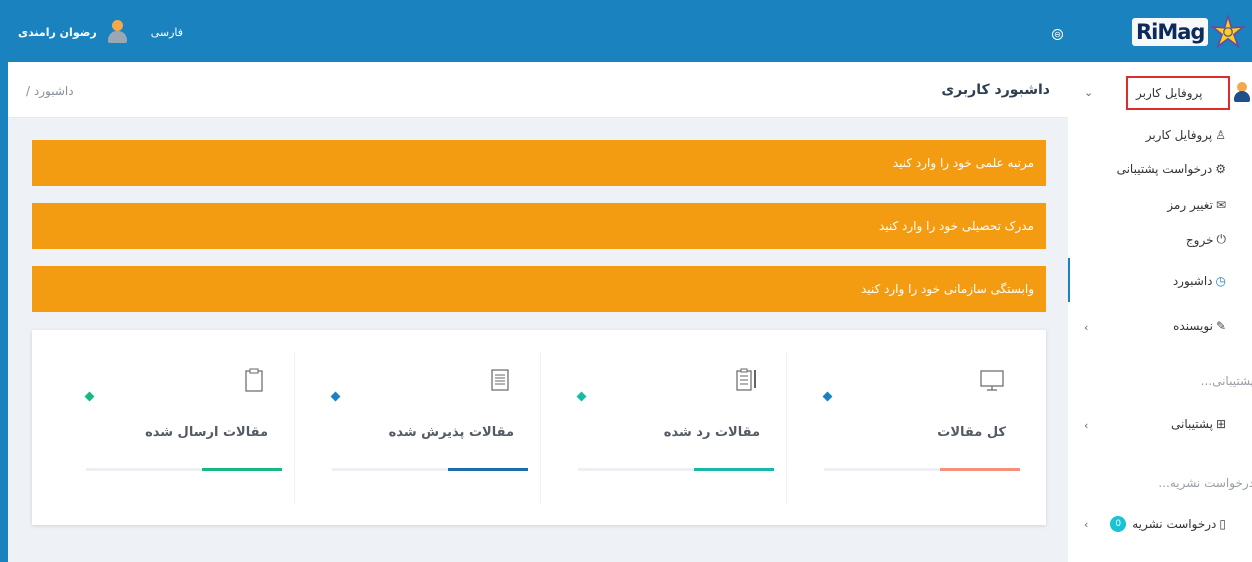 The height and width of the screenshot is (562, 1252). What do you see at coordinates (1088, 92) in the screenshot?
I see `chevron-down-icon: ⌄` at bounding box center [1088, 92].